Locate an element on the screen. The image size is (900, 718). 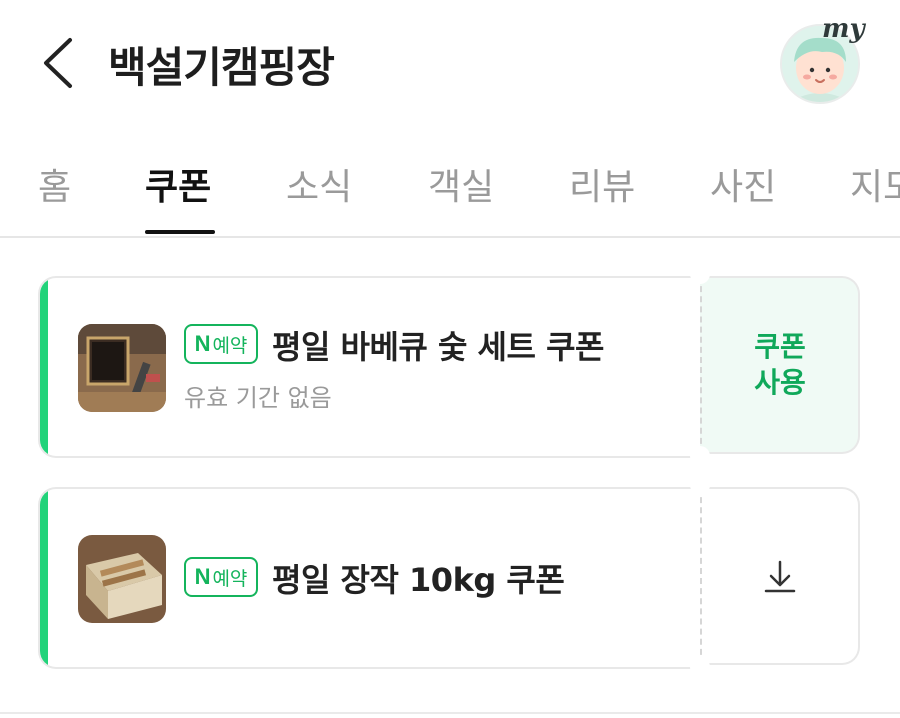
use-coupon-label: 쿠폰 사용 is located at coordinates (780, 364).